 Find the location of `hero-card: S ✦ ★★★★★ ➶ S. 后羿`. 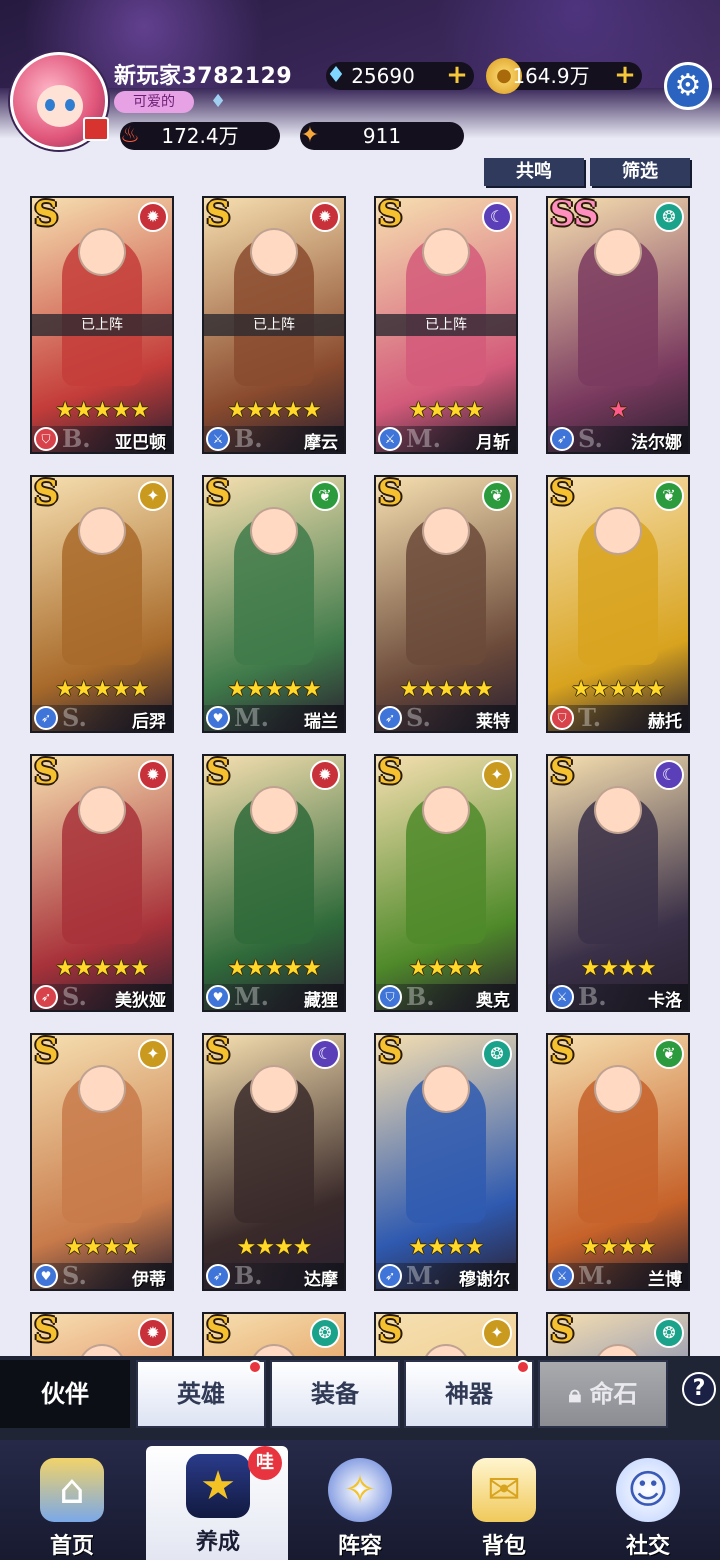

hero-card: S ✦ ★★★★★ ➶ S. 后羿 is located at coordinates (102, 604).